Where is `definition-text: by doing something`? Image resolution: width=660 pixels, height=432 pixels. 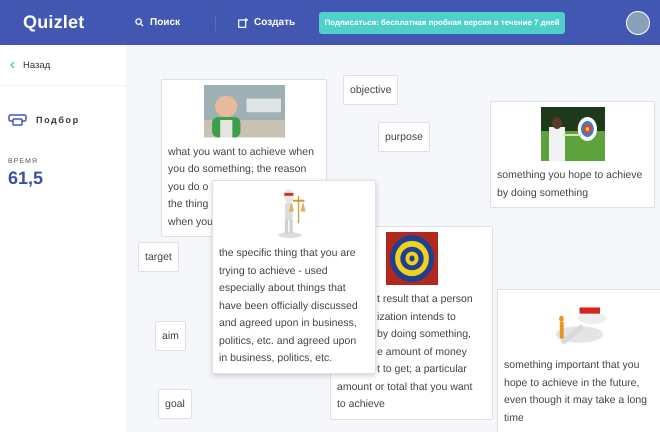
definition-text: by doing something is located at coordinates (543, 193).